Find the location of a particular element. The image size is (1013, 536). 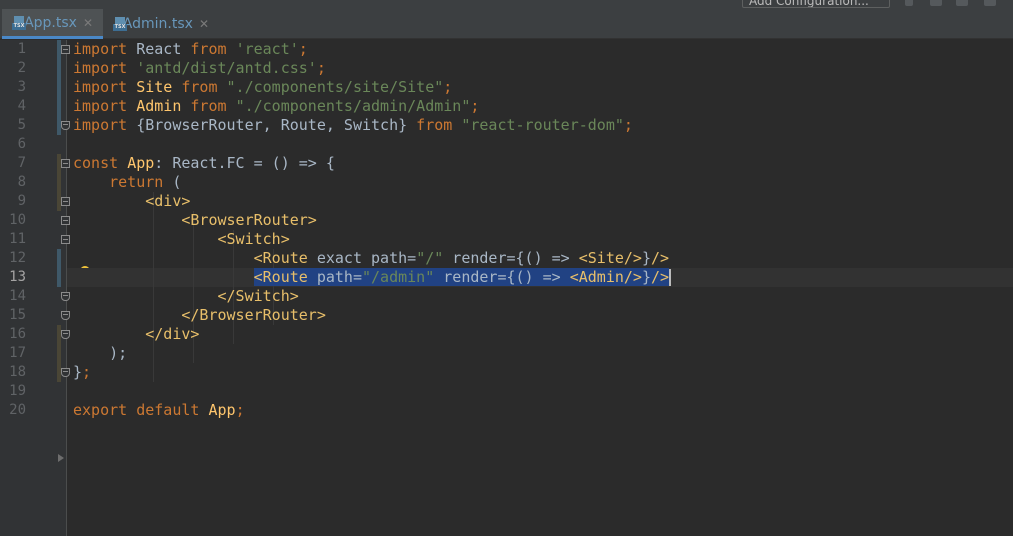

tab-label: Admin.tsx is located at coordinates (157, 24).